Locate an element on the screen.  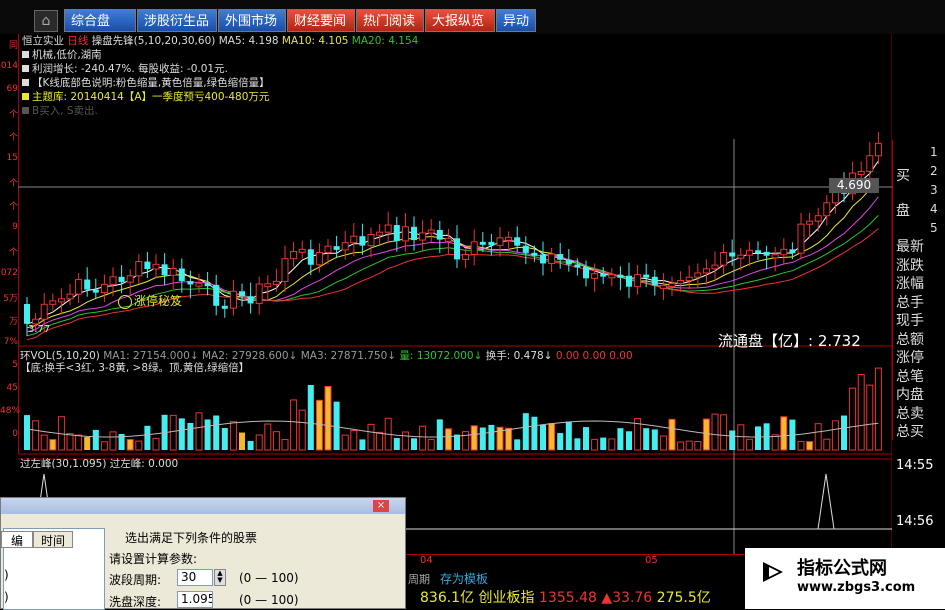
dialog-titlebar is located at coordinates (203, 506).